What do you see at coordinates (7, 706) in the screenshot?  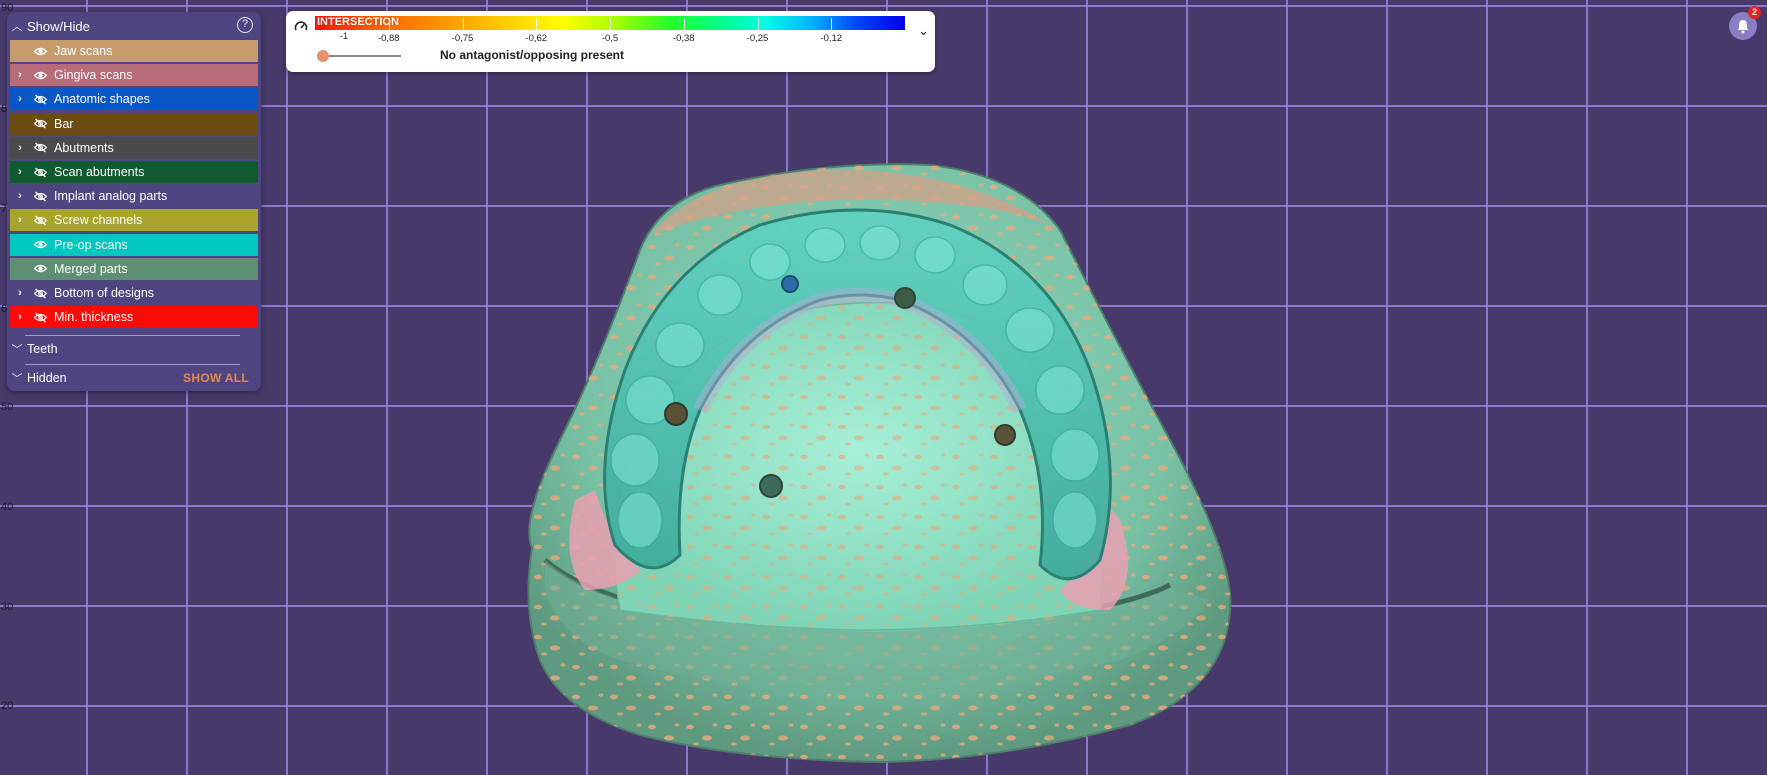 I see `ruler-label: 20` at bounding box center [7, 706].